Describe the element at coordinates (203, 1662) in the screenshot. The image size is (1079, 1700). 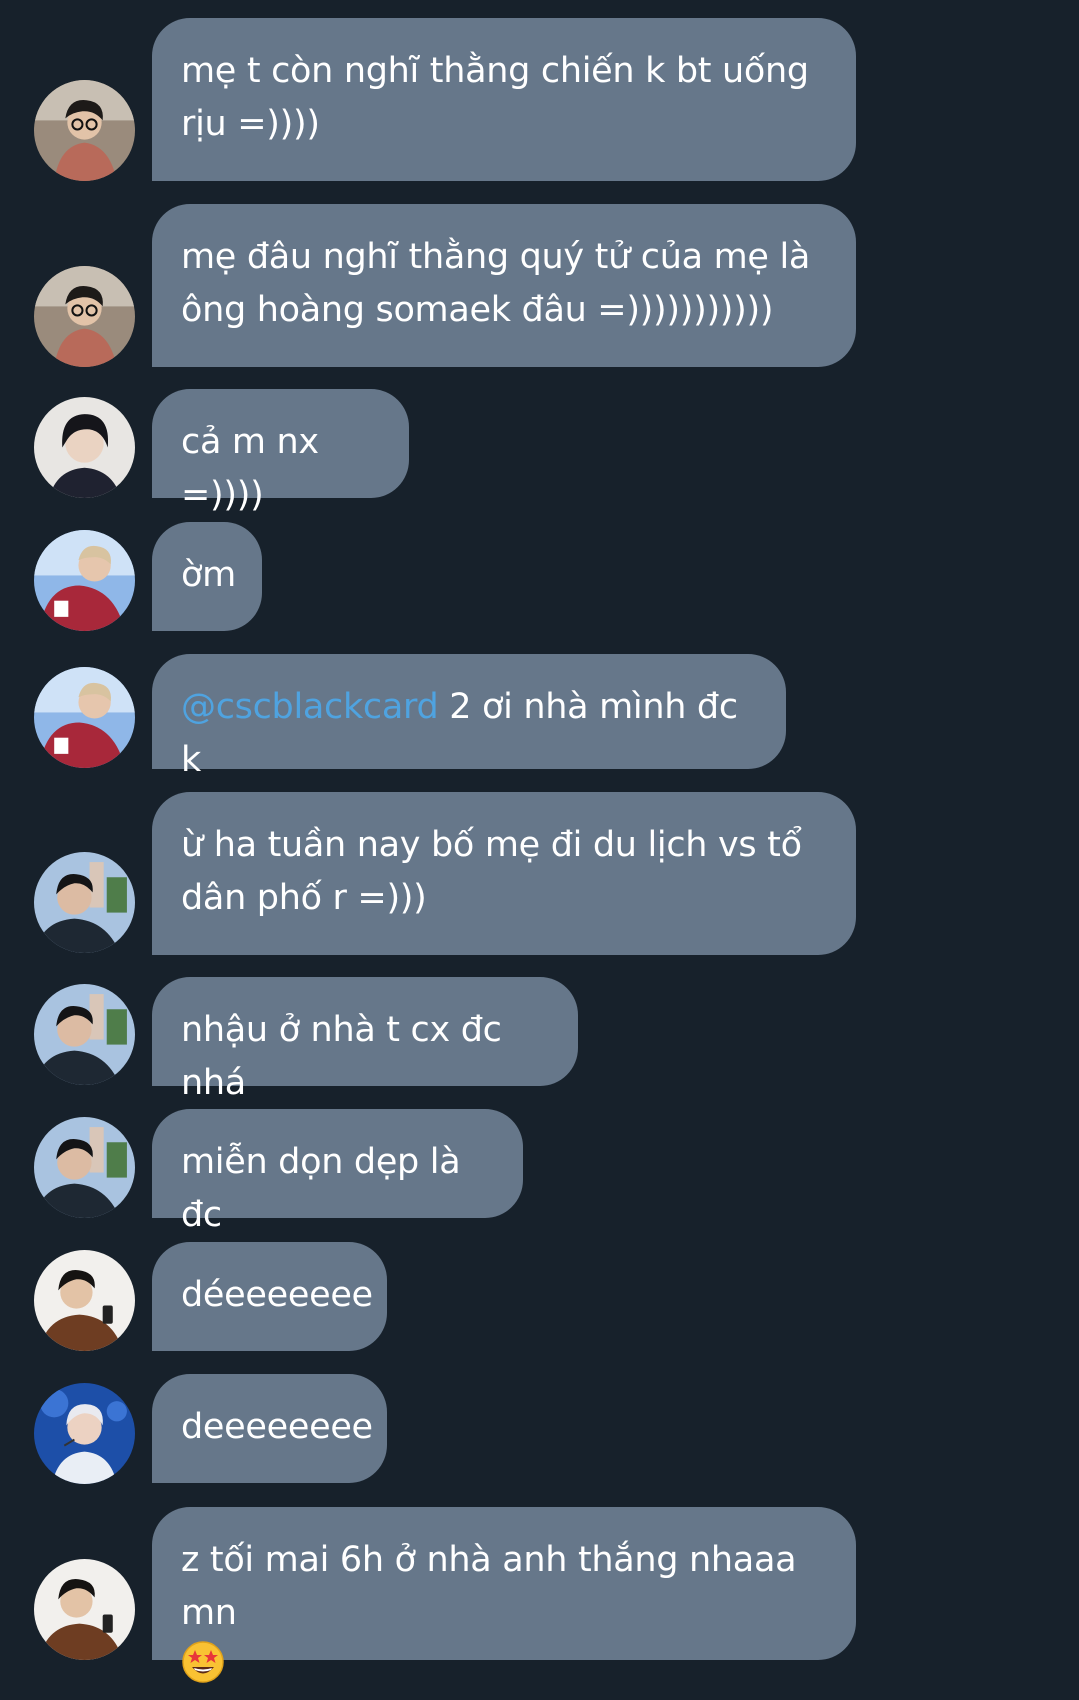
I see `star-struck-emoji` at that location.